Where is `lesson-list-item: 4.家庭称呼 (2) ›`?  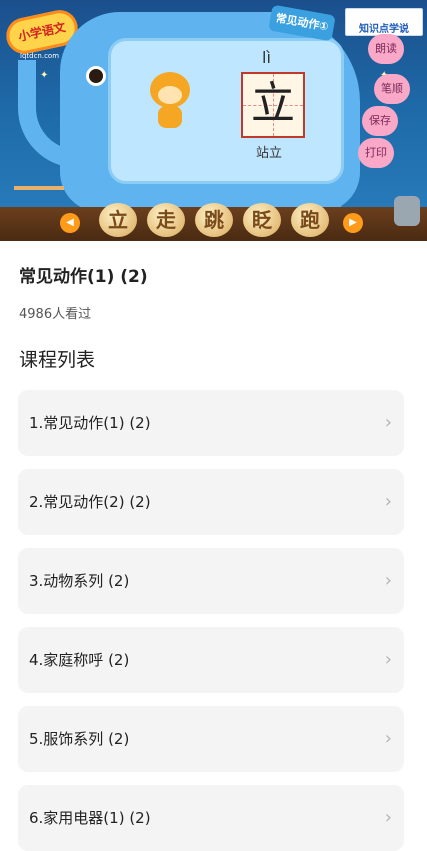
lesson-list-item: 4.家庭称呼 (2) › is located at coordinates (211, 660).